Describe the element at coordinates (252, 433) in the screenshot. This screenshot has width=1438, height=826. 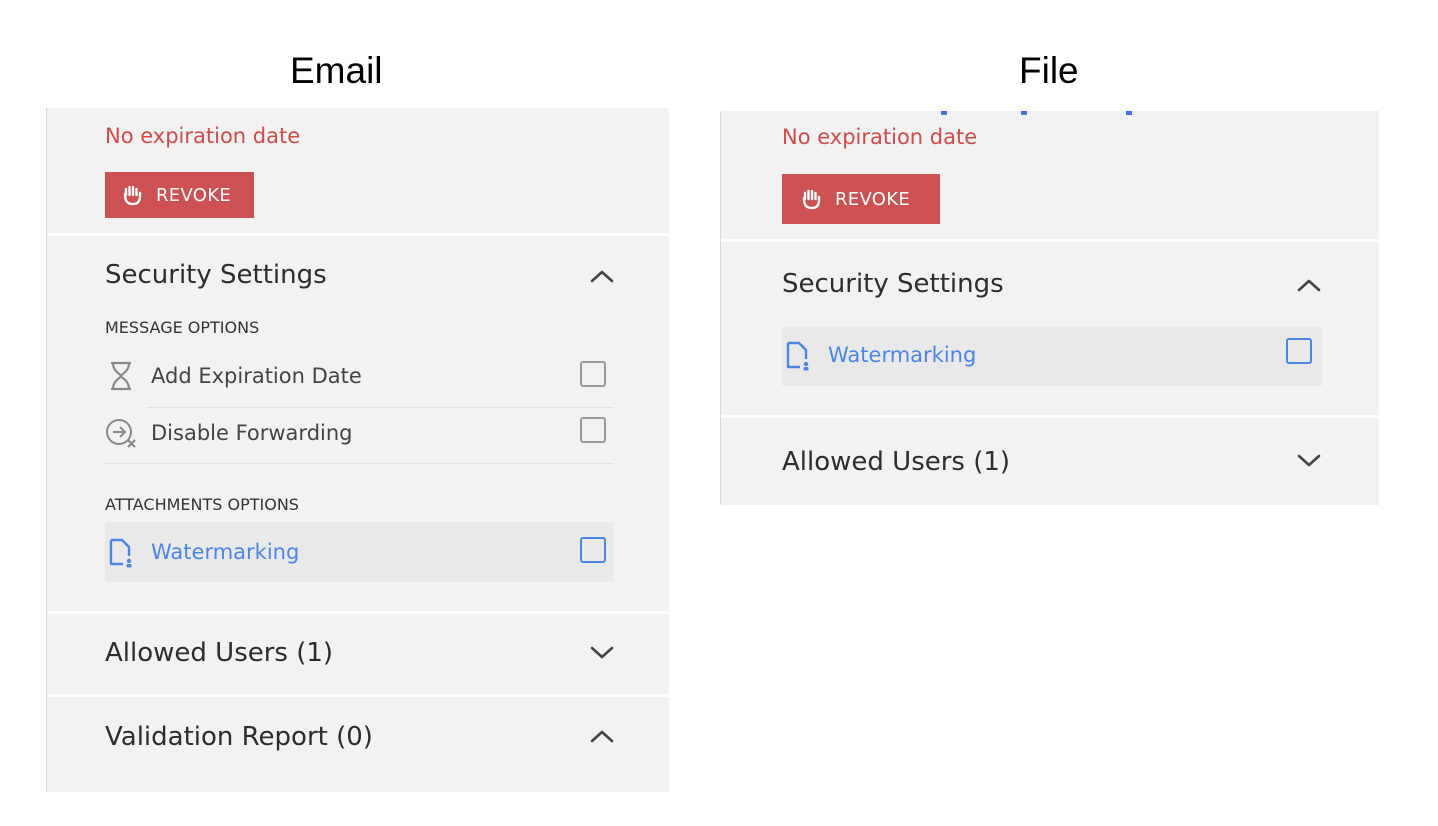
I see `disable-forwarding-label: Disable Forwarding` at that location.